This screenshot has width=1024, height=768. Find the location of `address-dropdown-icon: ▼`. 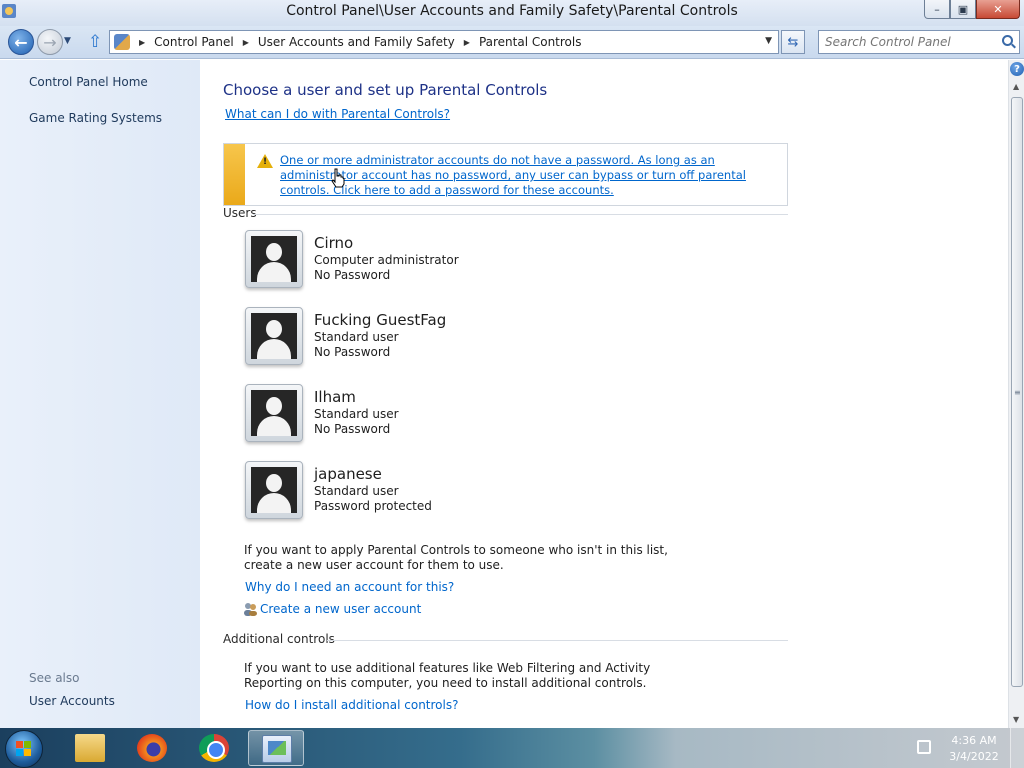

address-dropdown-icon: ▼ is located at coordinates (768, 41).